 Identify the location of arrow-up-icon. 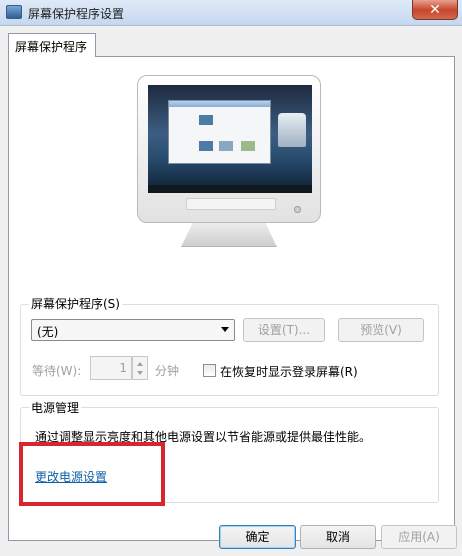
(140, 364).